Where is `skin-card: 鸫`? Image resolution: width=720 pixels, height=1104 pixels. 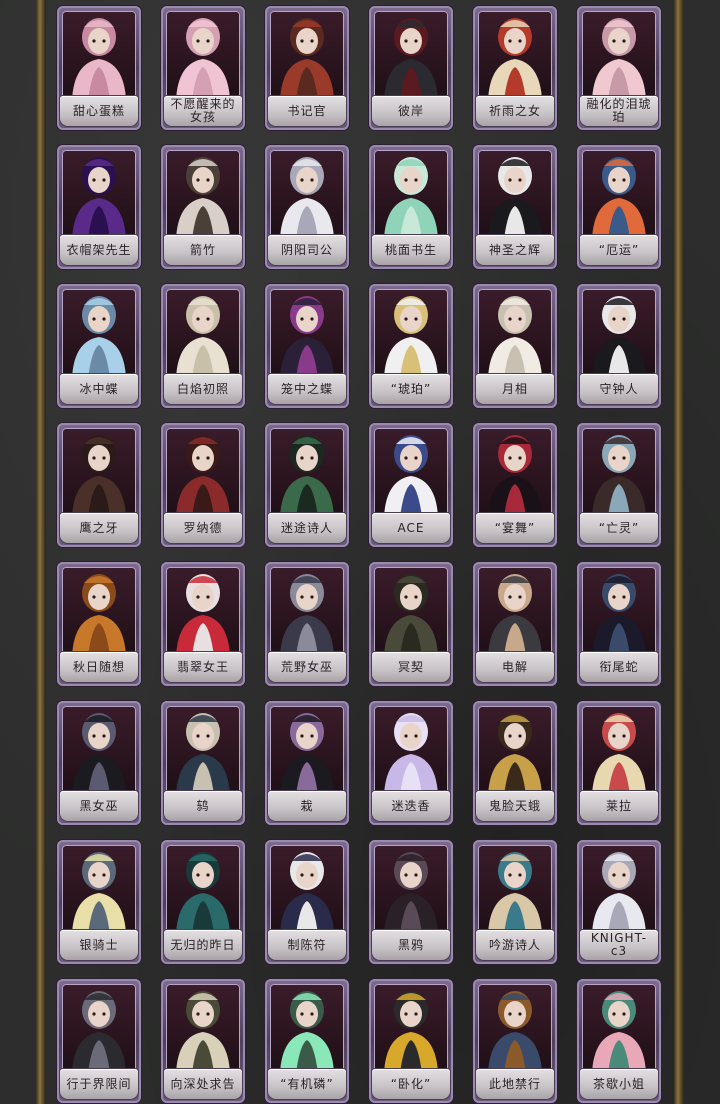
skin-card: 鸫 is located at coordinates (203, 763).